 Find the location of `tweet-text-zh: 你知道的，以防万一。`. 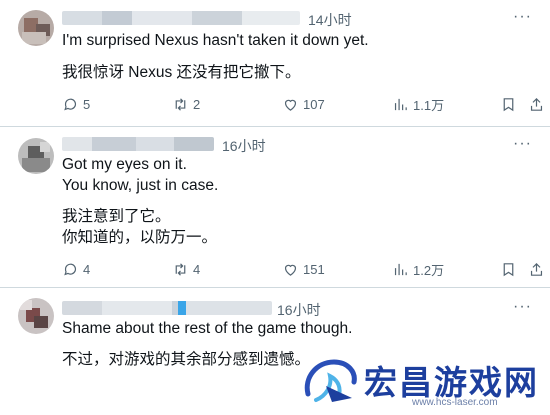

tweet-text-zh: 你知道的，以防万一。 is located at coordinates (140, 237).